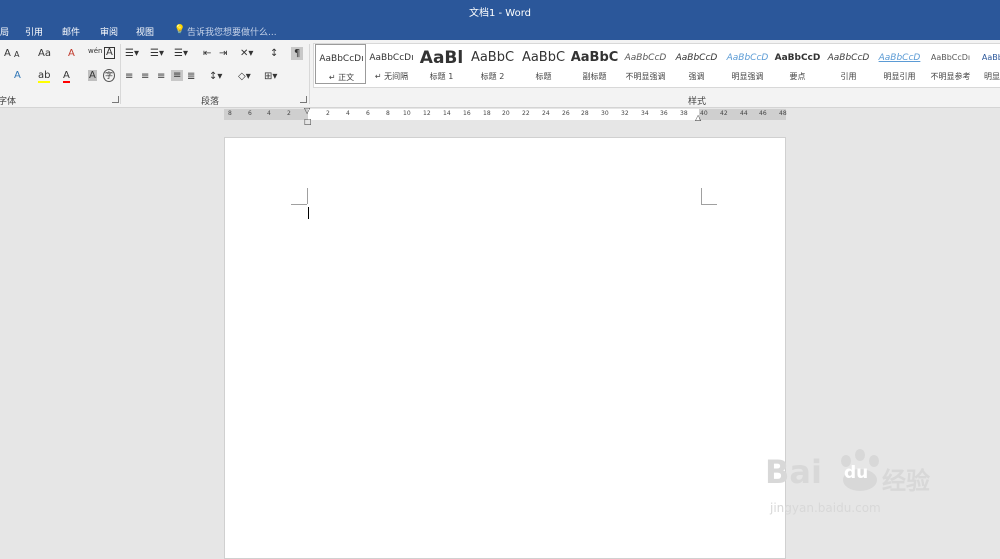 This screenshot has height=559, width=1000. Describe the element at coordinates (269, 113) in the screenshot. I see `ruler-tick: 4` at that location.